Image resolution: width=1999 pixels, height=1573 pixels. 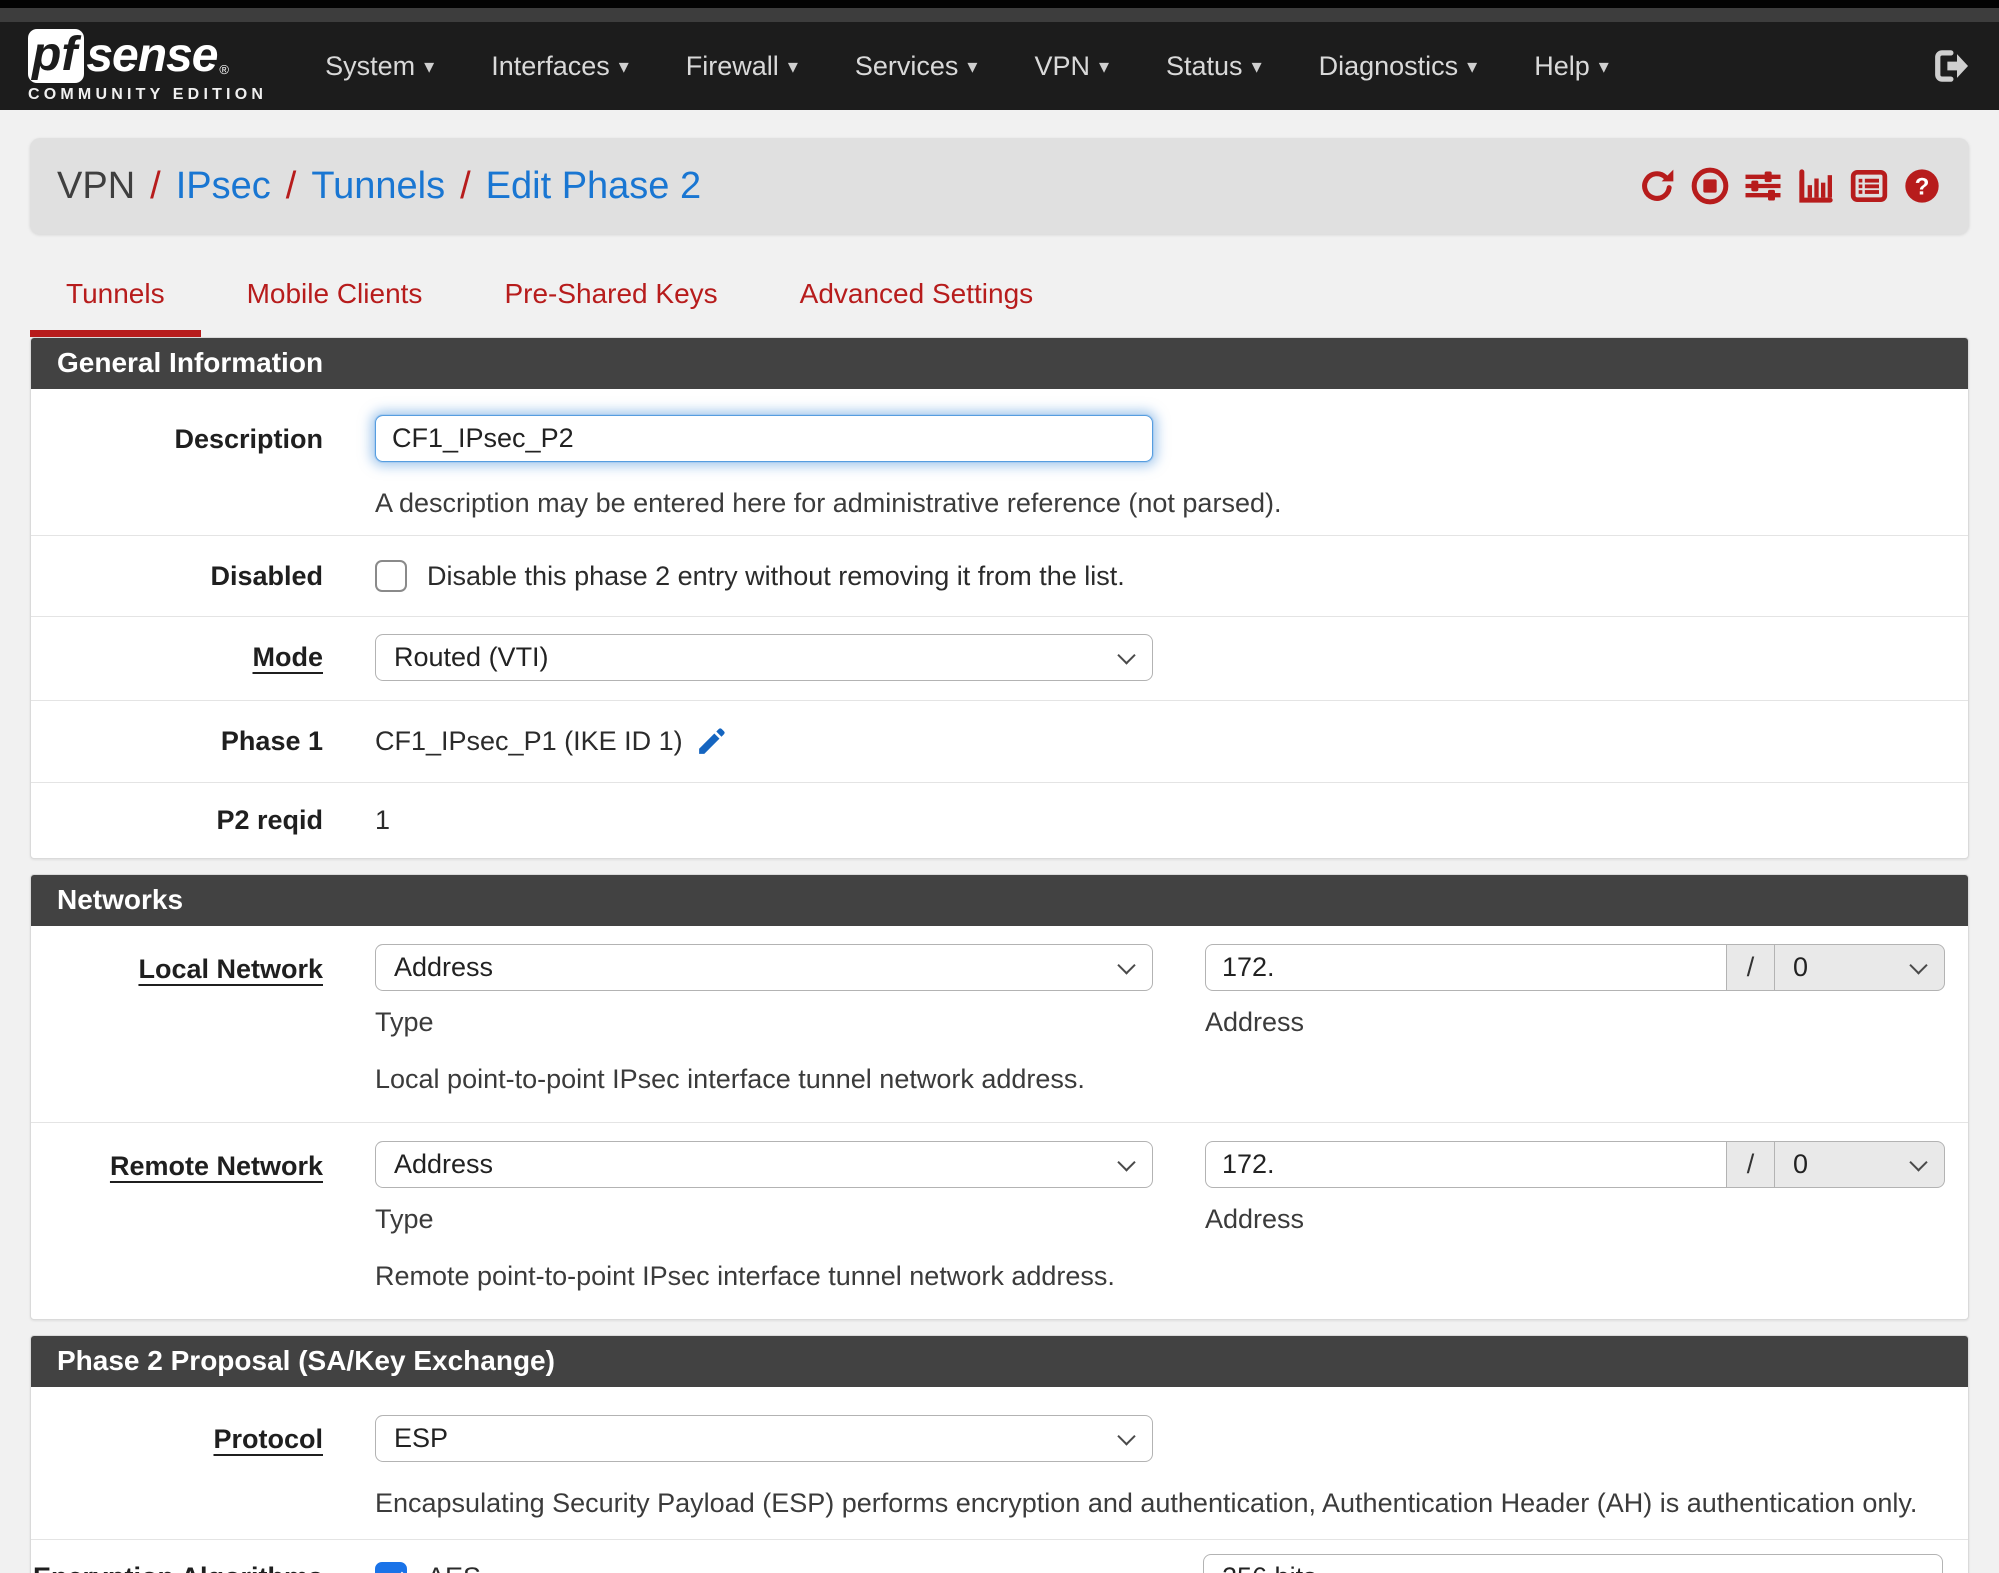 I want to click on aes-checkbox, so click(x=391, y=1567).